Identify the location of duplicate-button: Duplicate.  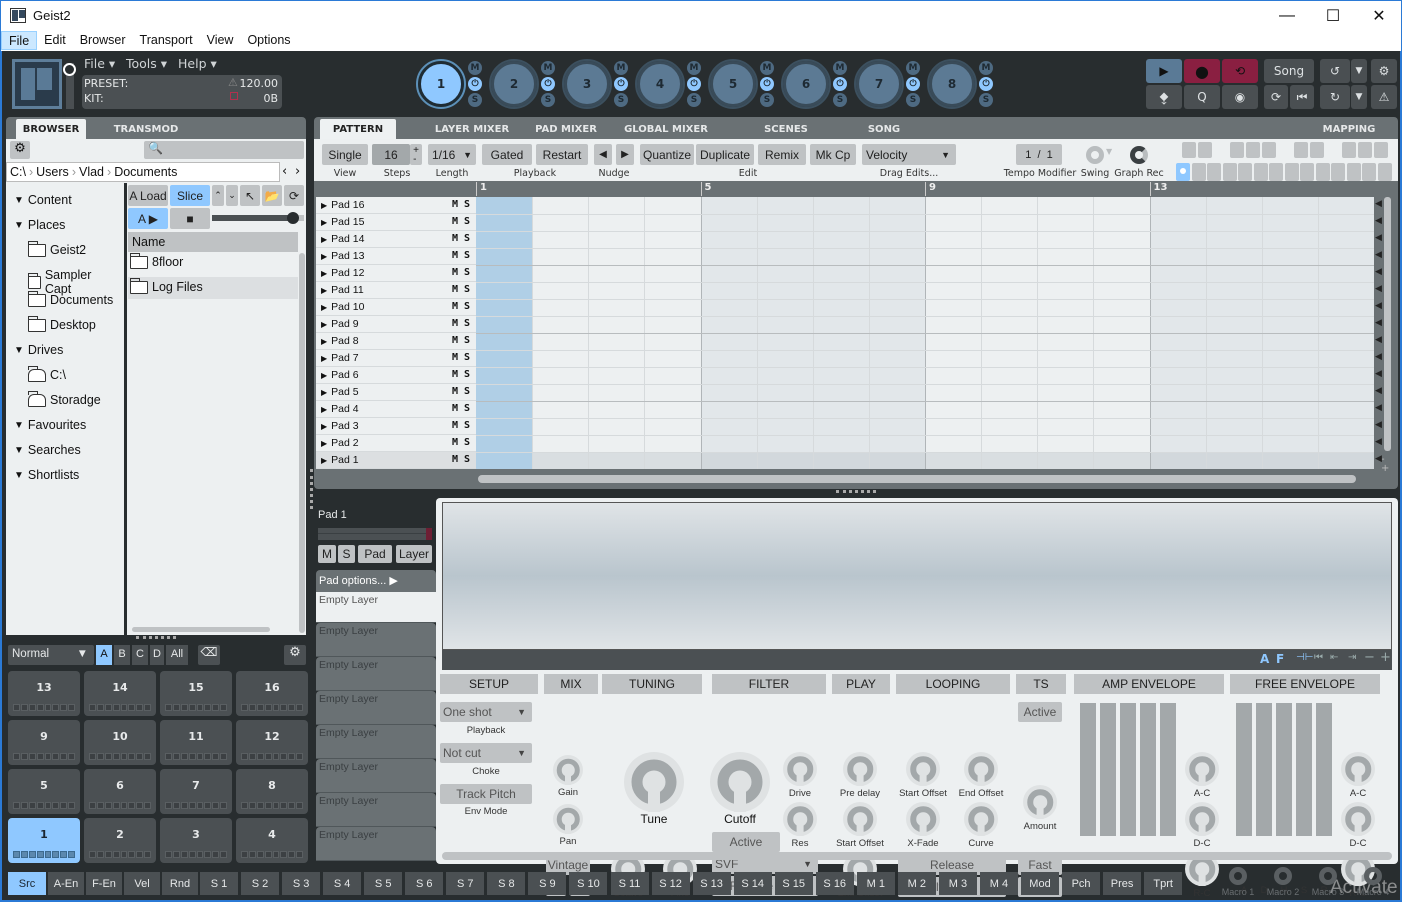
(725, 154).